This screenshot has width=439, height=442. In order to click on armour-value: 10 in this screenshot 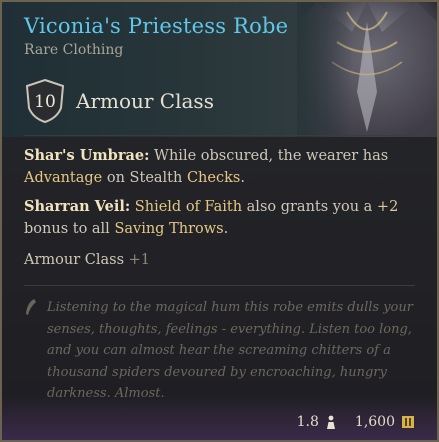, I will do `click(45, 102)`.